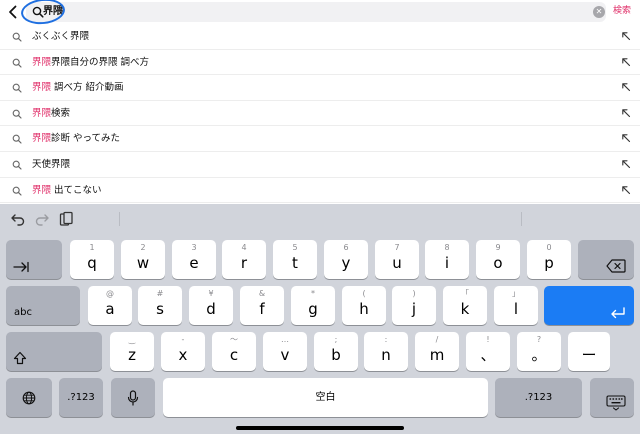 The height and width of the screenshot is (434, 640). What do you see at coordinates (110, 293) in the screenshot?
I see `key-secondary-label: @` at bounding box center [110, 293].